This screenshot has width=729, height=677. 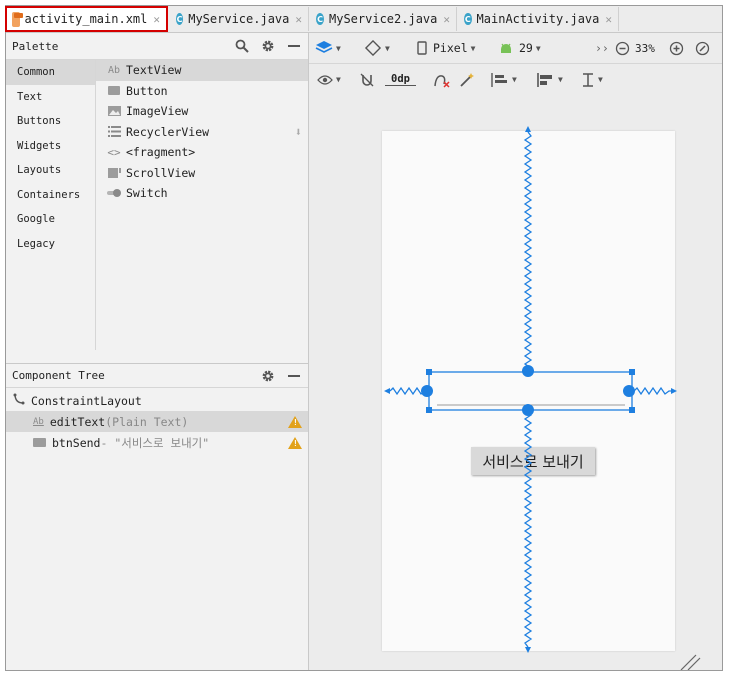 What do you see at coordinates (77, 421) in the screenshot?
I see `tree-node-label: editText` at bounding box center [77, 421].